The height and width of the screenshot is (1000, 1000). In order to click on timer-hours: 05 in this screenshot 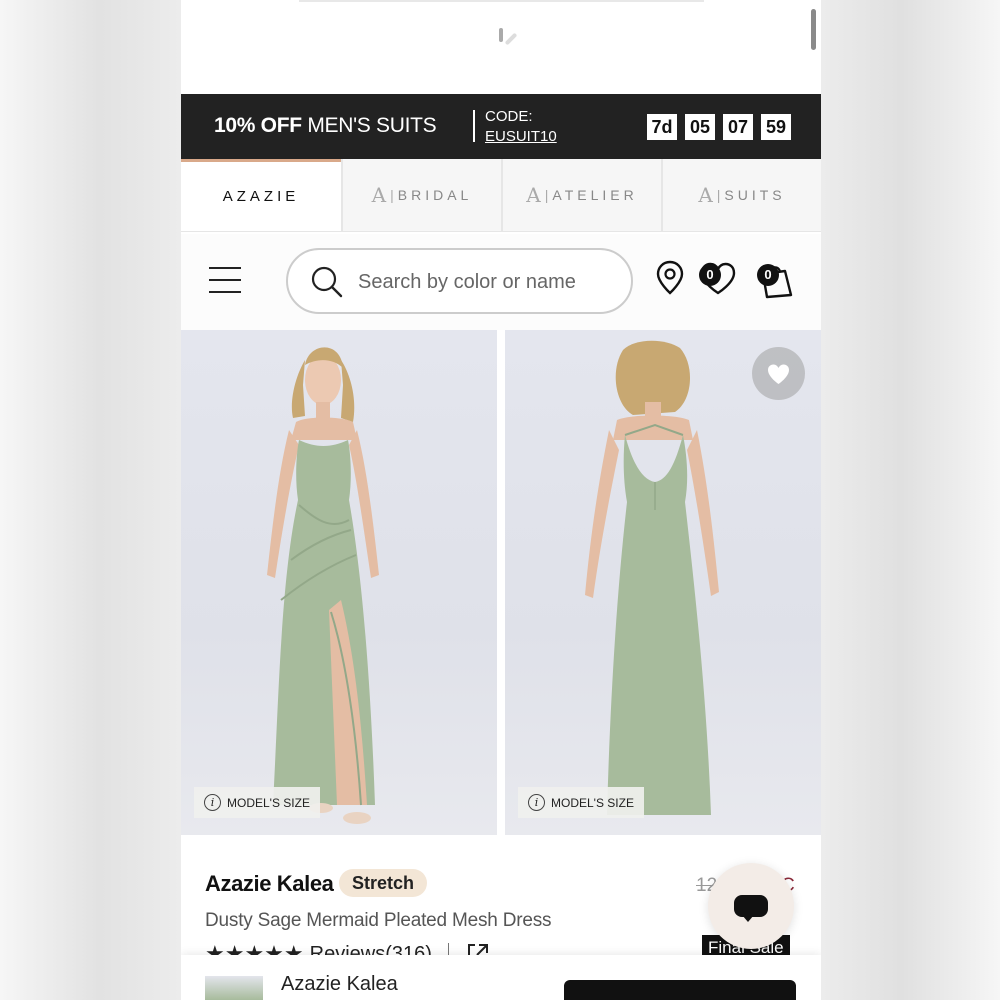, I will do `click(700, 127)`.